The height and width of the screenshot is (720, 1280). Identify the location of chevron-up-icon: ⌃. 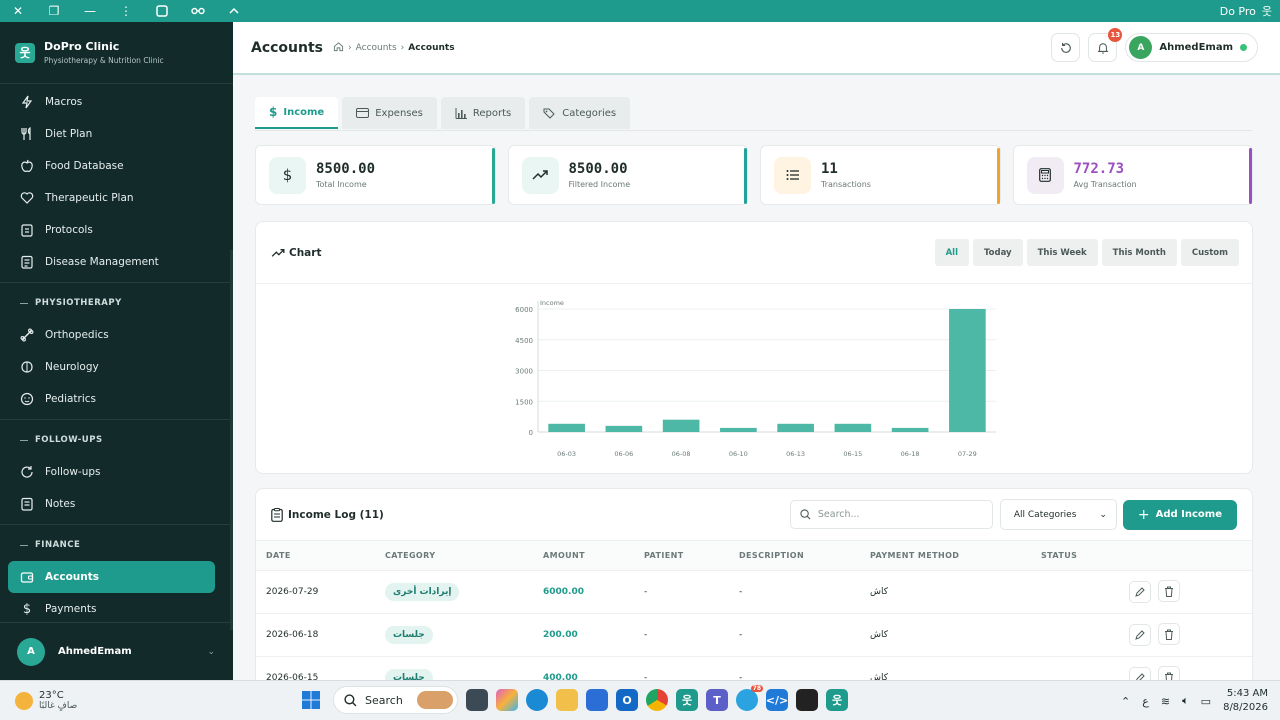
(1125, 701).